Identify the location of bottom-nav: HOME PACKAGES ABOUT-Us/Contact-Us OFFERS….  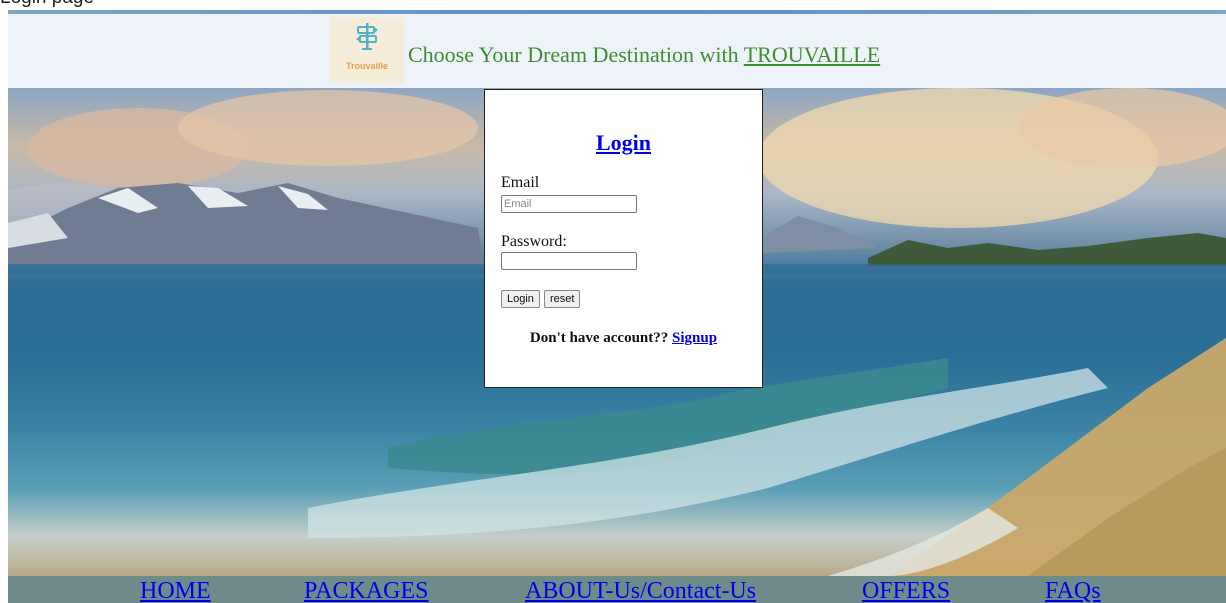
(617, 589).